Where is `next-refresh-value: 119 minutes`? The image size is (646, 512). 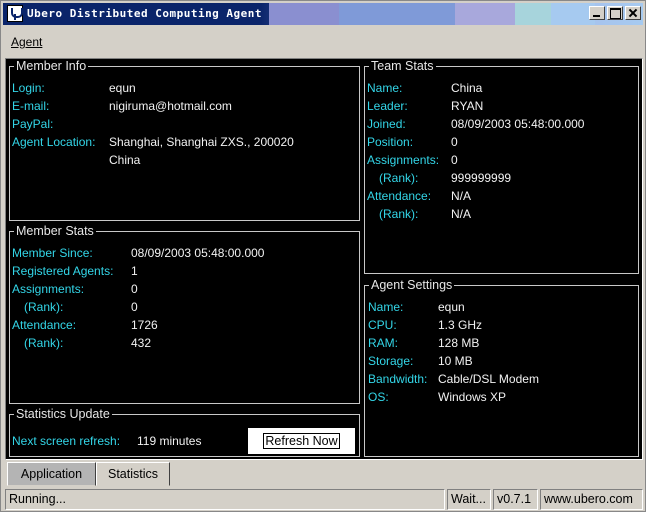 next-refresh-value: 119 minutes is located at coordinates (169, 441).